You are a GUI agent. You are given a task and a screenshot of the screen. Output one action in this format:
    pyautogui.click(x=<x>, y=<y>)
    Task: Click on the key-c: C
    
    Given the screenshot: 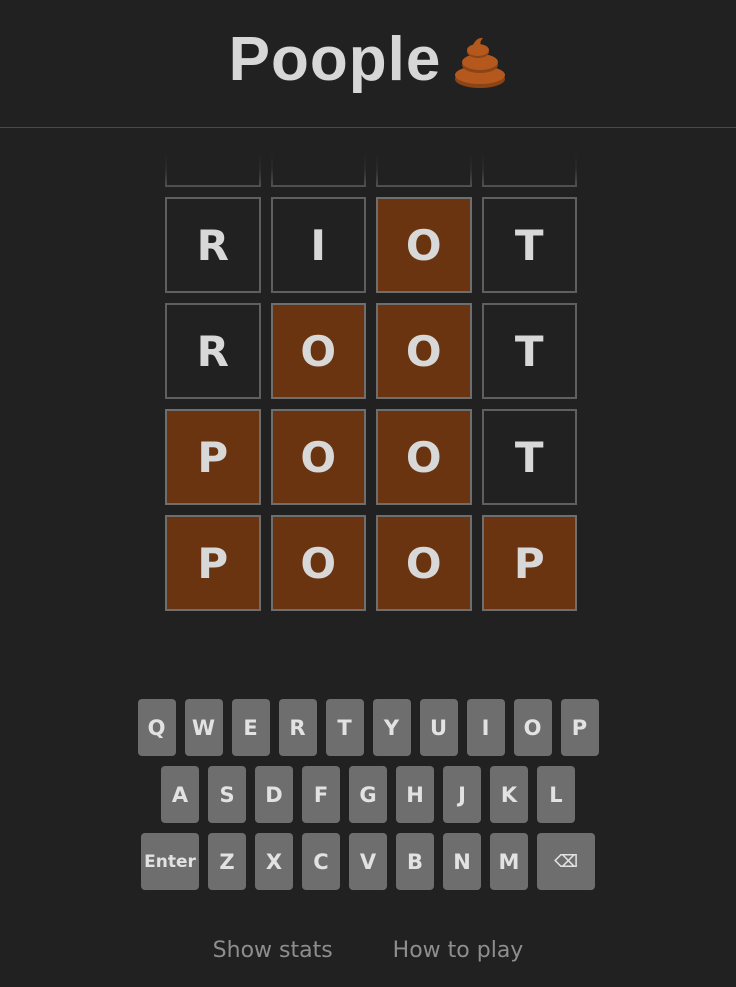 What is the action you would take?
    pyautogui.click(x=321, y=861)
    